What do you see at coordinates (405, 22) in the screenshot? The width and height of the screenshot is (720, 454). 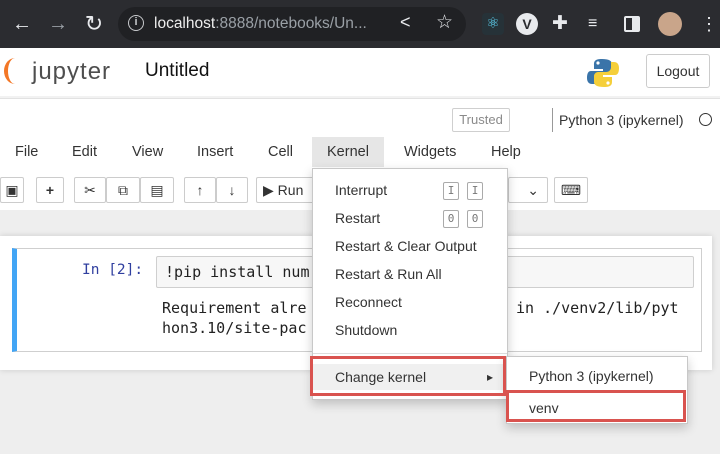 I see `share-icon: <` at bounding box center [405, 22].